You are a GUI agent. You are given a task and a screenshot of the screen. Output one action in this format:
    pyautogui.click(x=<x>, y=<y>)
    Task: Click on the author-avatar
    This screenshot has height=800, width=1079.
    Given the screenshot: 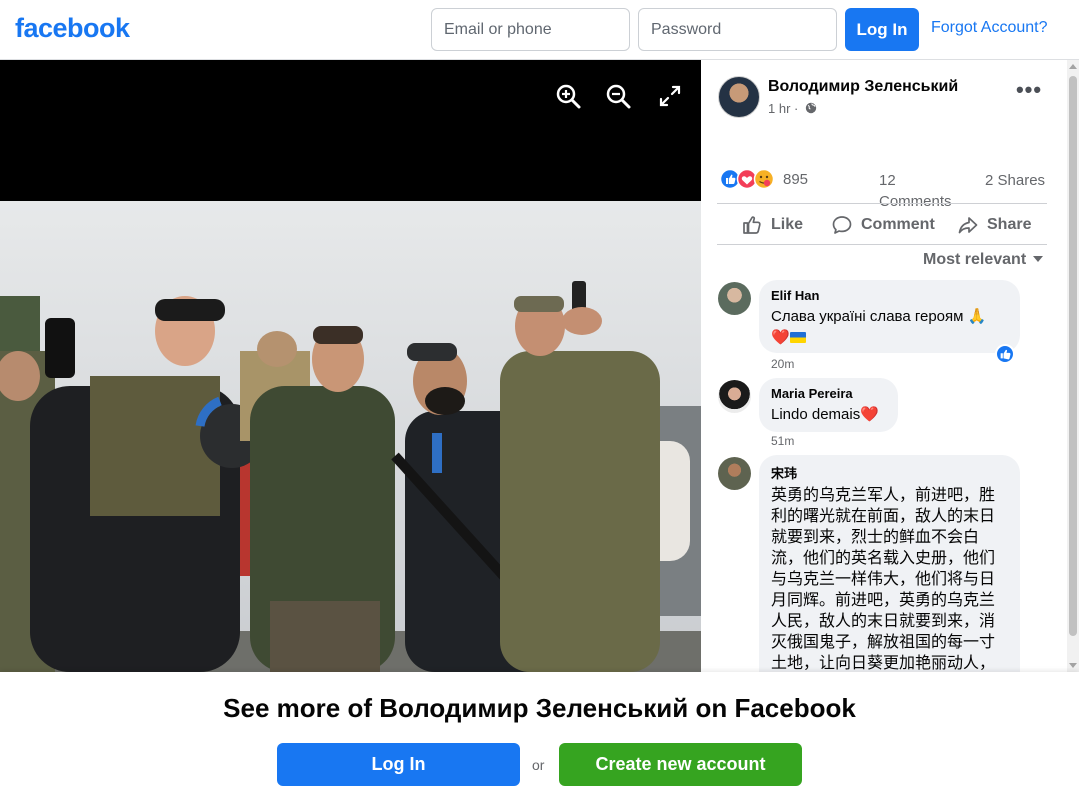 What is the action you would take?
    pyautogui.click(x=739, y=97)
    